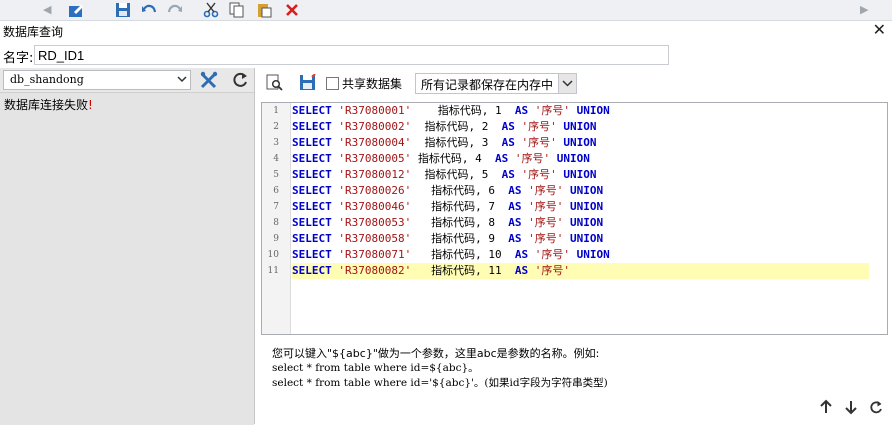 This screenshot has height=425, width=892. What do you see at coordinates (351, 55) in the screenshot?
I see `name-input` at bounding box center [351, 55].